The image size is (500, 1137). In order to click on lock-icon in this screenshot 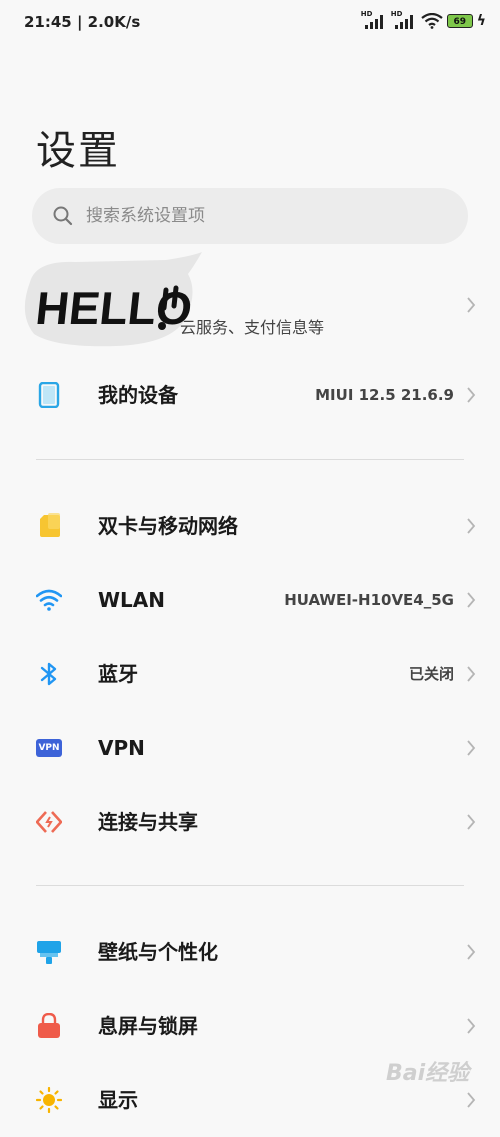, I will do `click(49, 1025)`.